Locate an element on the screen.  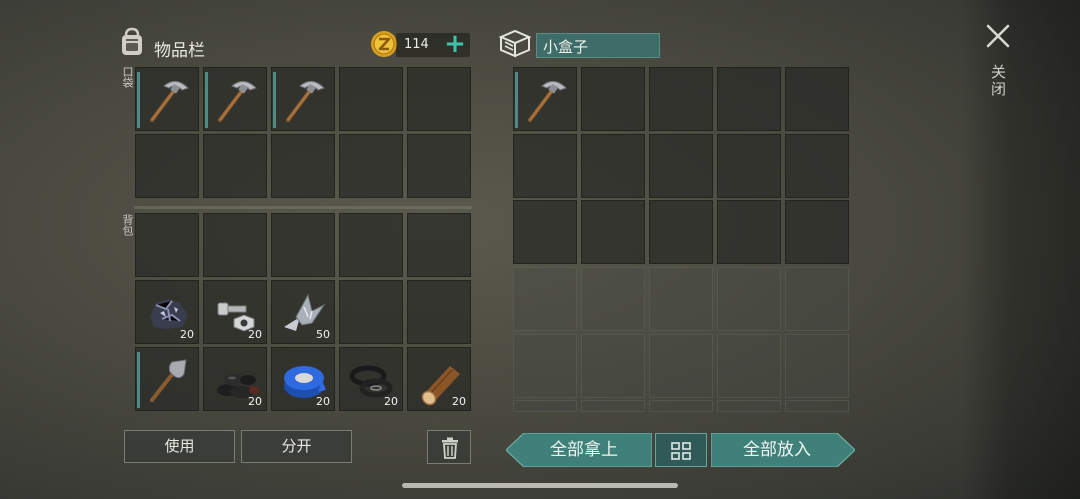
plus-icon: + is located at coordinates (455, 44).